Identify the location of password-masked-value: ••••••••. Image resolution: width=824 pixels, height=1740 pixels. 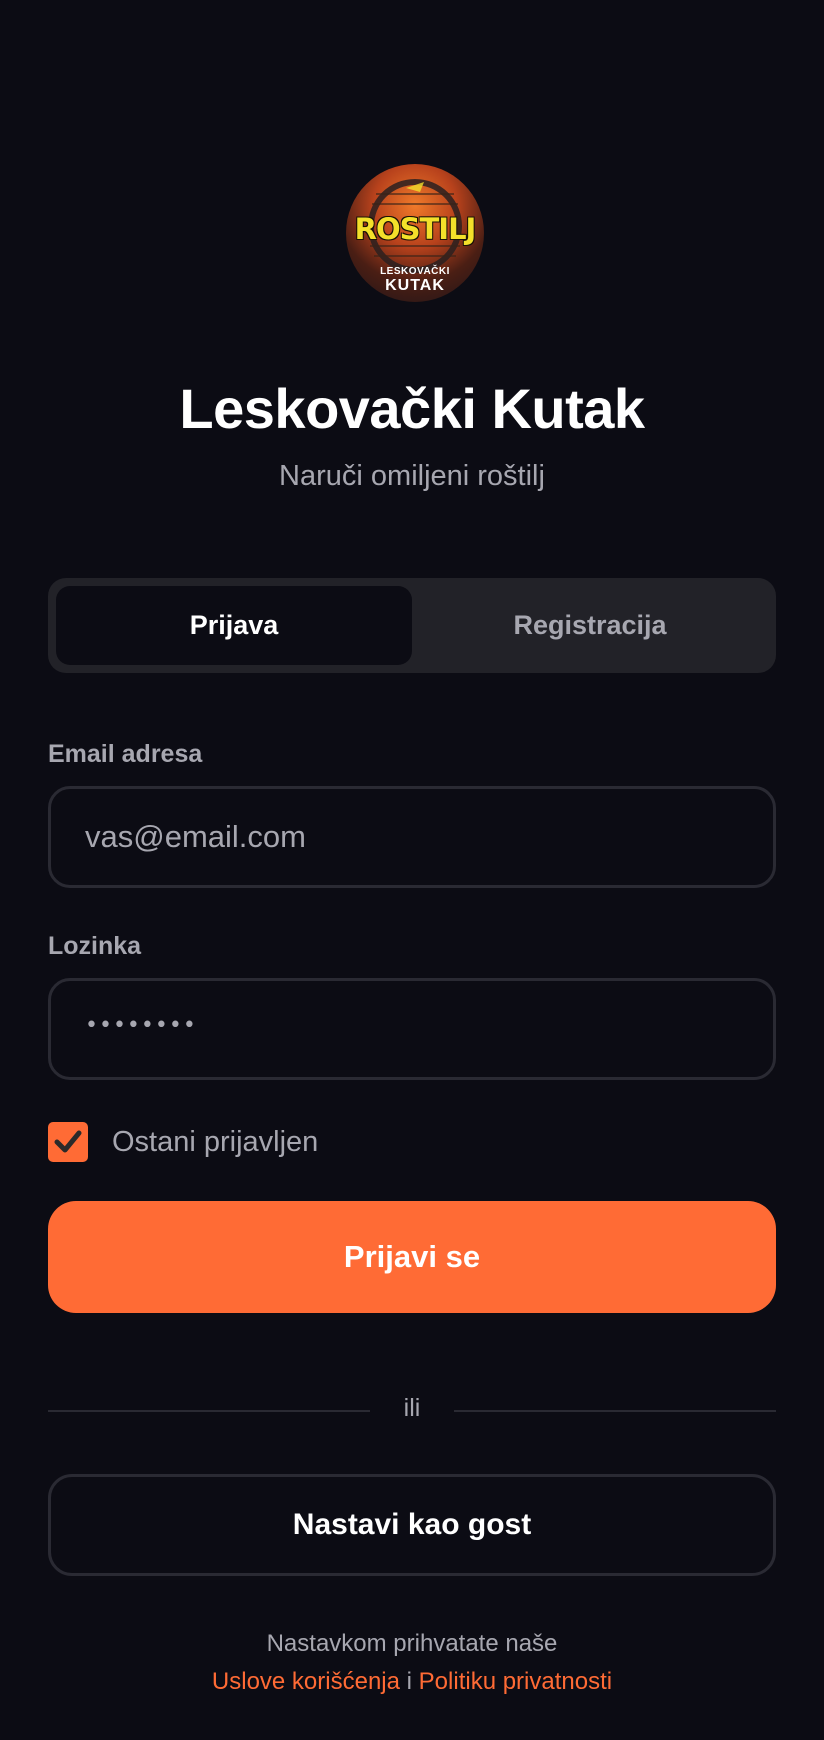
(141, 1025).